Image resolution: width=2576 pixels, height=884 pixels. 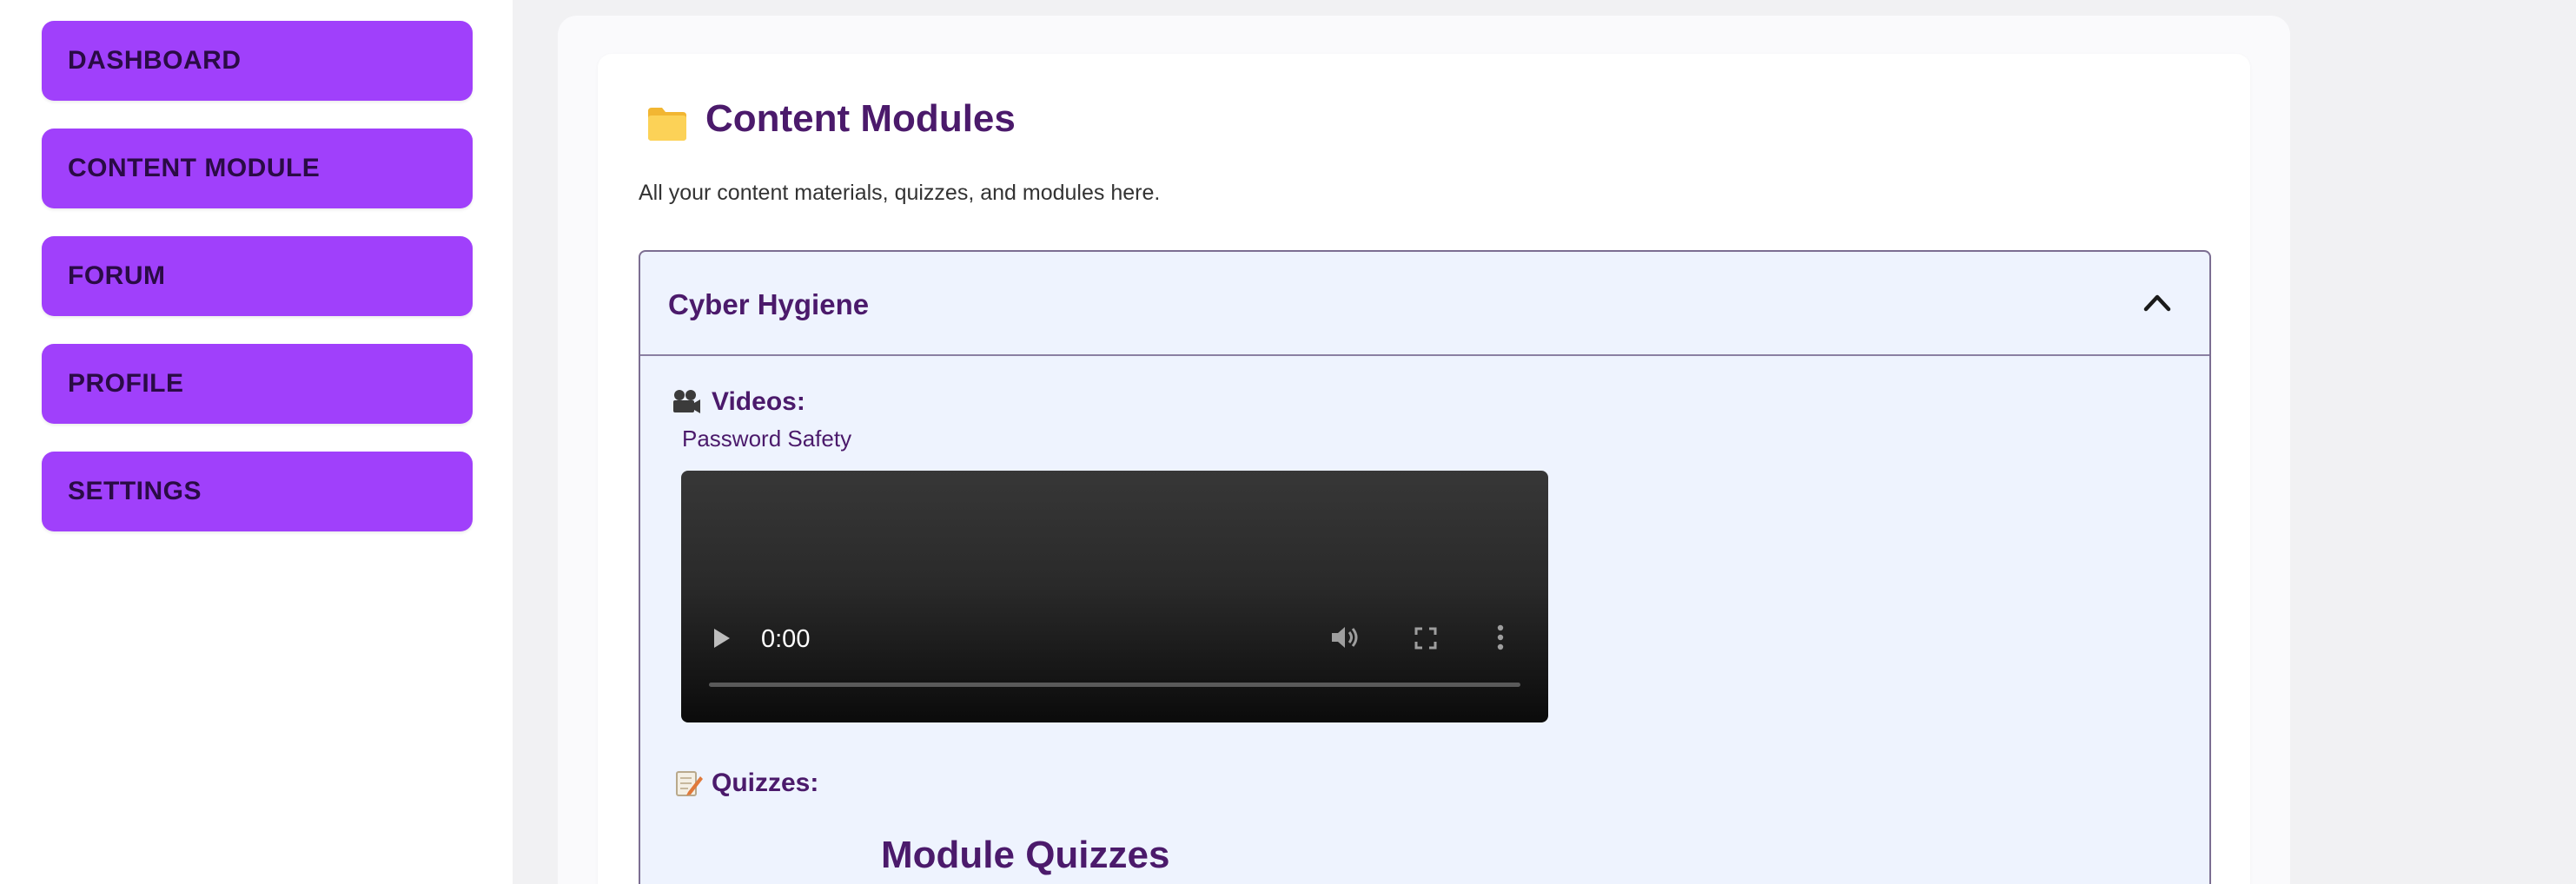 What do you see at coordinates (686, 401) in the screenshot?
I see `projector-icon` at bounding box center [686, 401].